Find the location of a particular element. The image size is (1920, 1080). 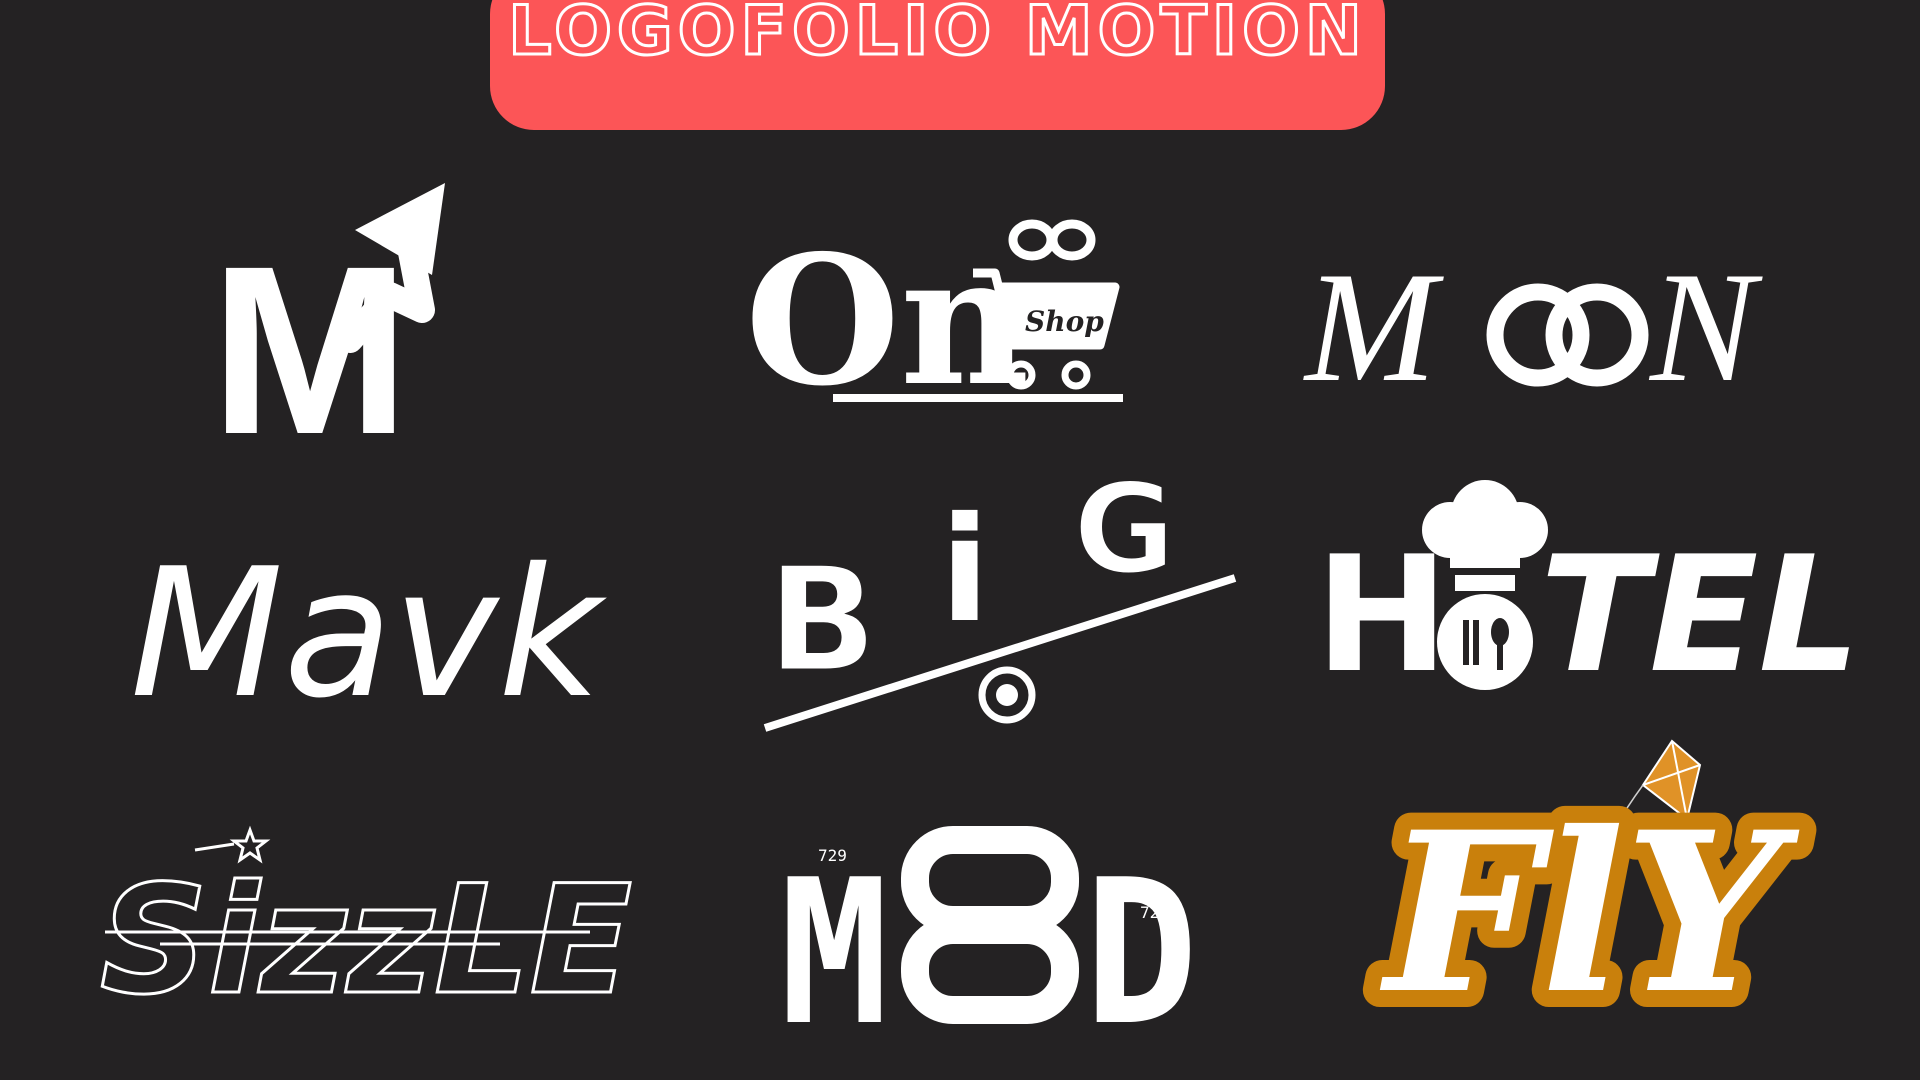

mod-d: D is located at coordinates (1141, 953).